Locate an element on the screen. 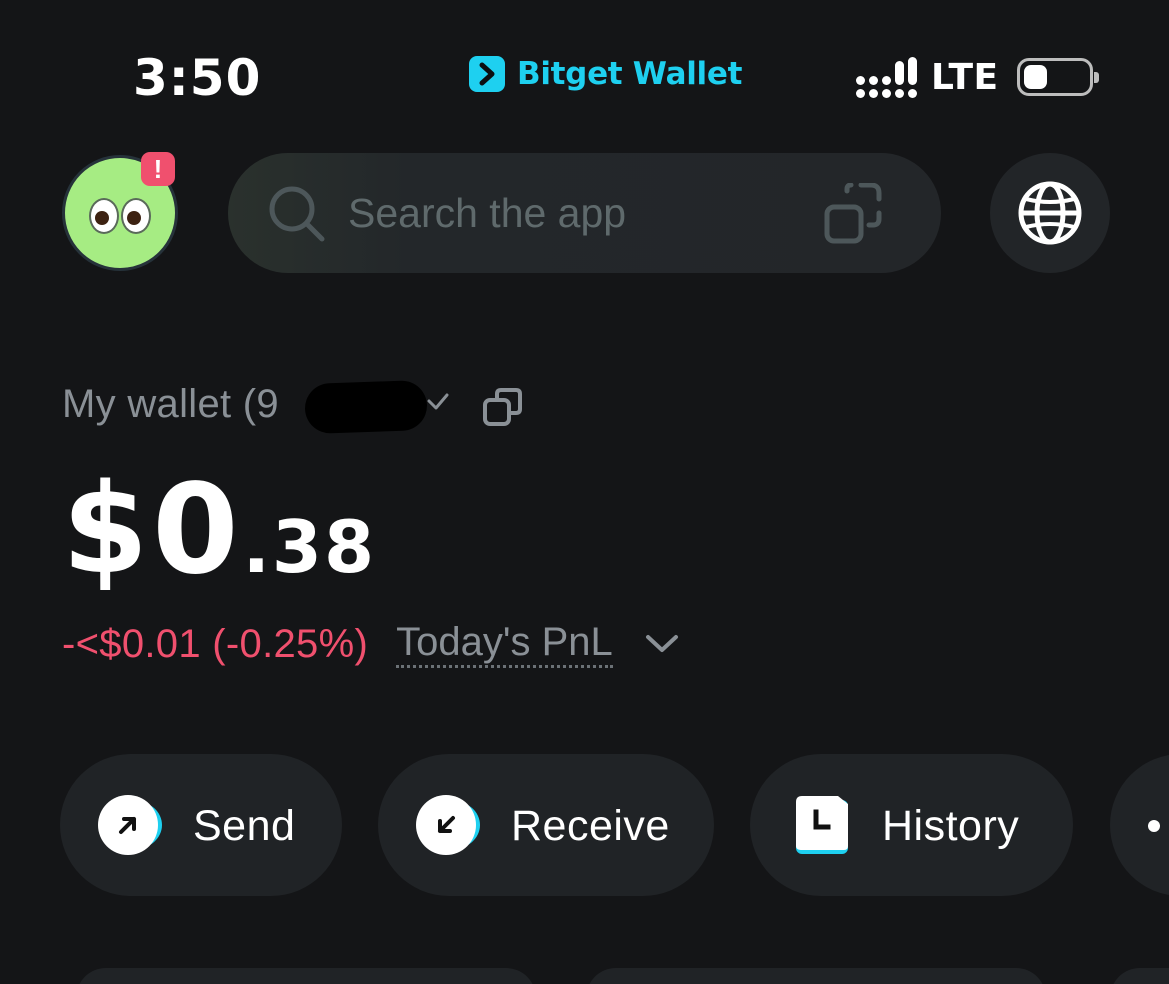  cellular-signal-icon is located at coordinates (886, 77).